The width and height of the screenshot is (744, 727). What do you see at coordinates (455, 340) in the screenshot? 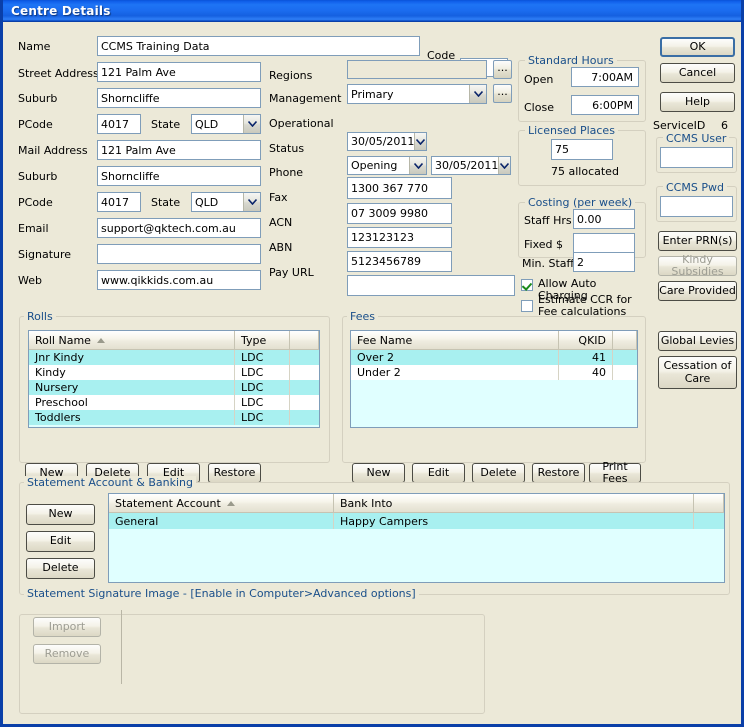
I see `fees-col-fee-name: Fee Name` at bounding box center [455, 340].